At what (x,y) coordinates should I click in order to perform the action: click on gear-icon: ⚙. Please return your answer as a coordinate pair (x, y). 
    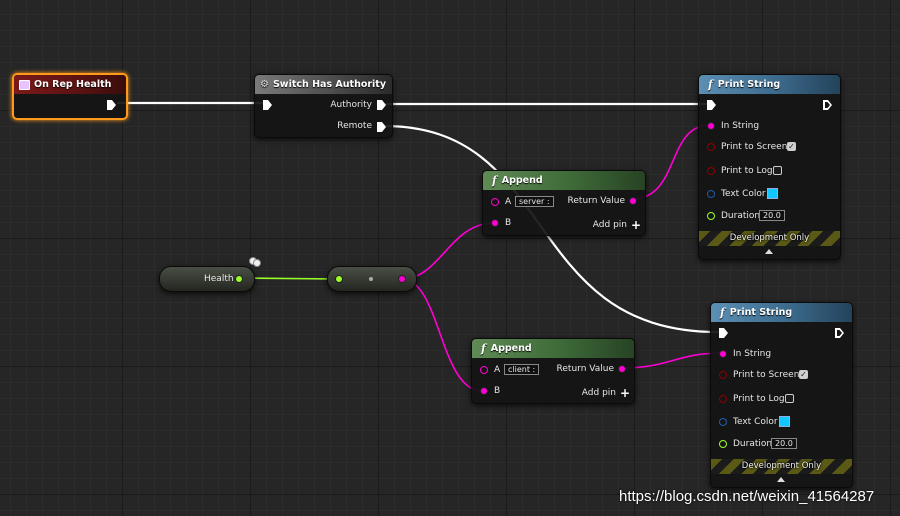
    Looking at the image, I should click on (264, 84).